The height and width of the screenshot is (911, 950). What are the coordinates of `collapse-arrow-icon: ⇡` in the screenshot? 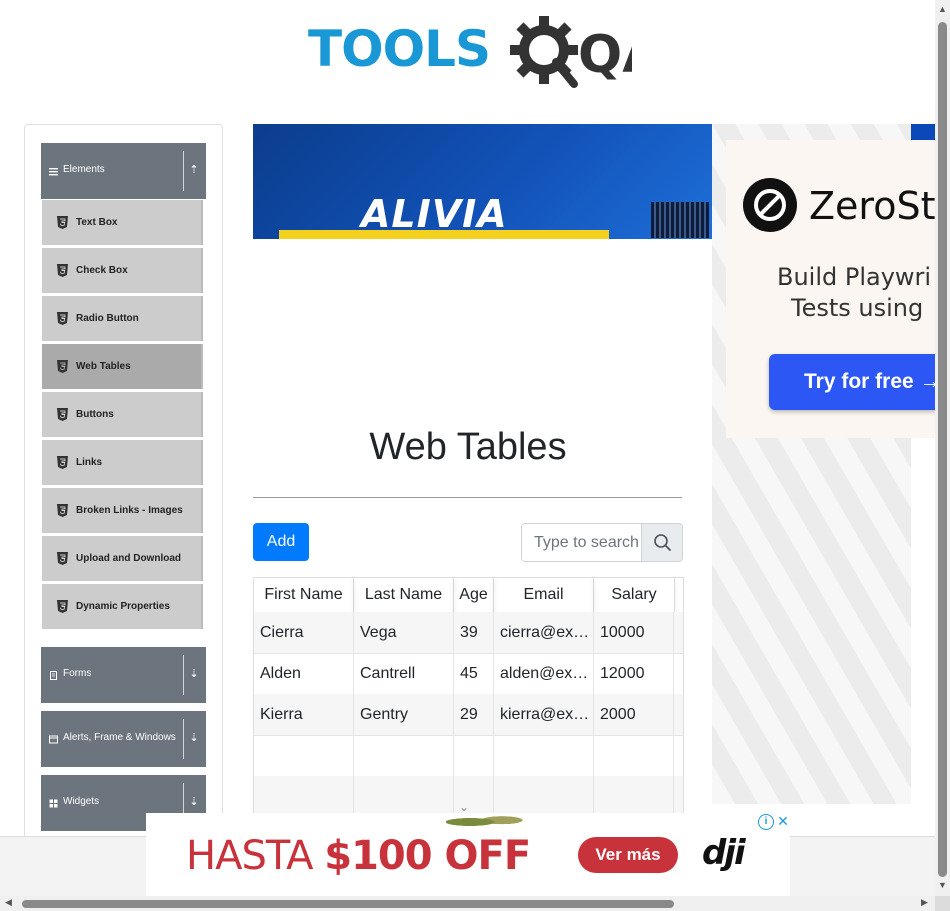 It's located at (194, 171).